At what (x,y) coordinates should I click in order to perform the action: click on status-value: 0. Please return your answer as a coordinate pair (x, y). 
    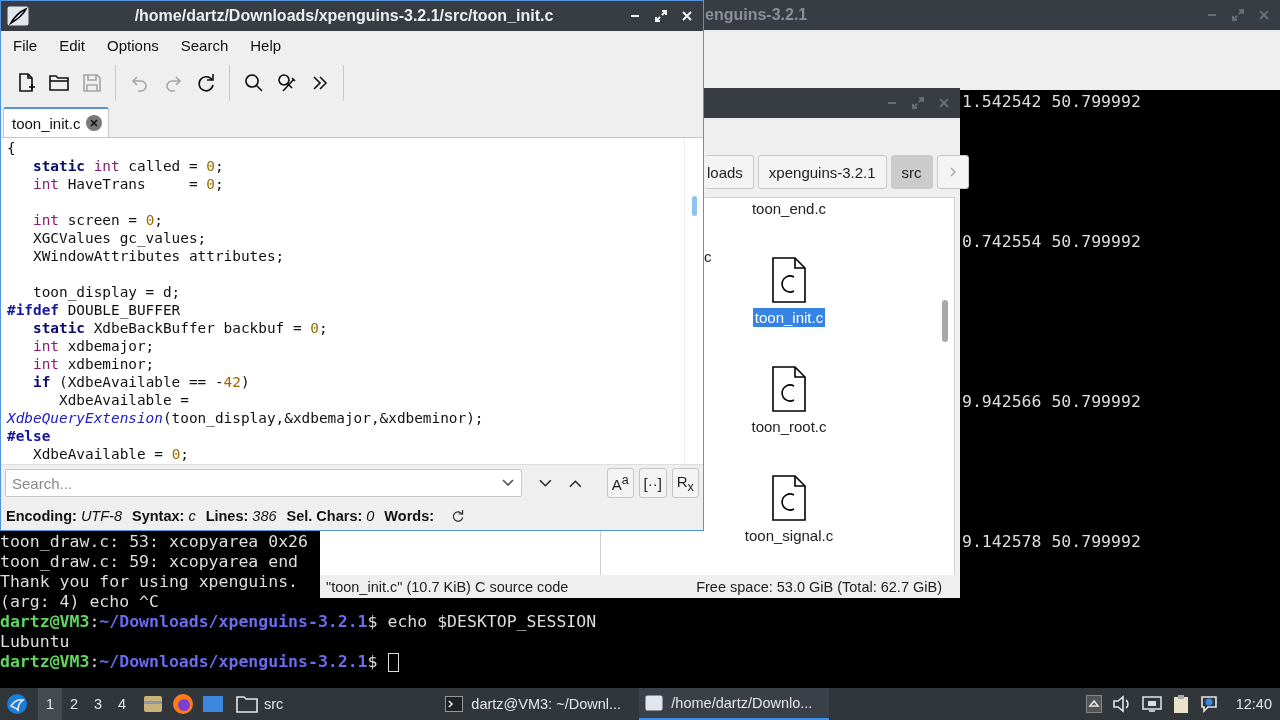
    Looking at the image, I should click on (370, 516).